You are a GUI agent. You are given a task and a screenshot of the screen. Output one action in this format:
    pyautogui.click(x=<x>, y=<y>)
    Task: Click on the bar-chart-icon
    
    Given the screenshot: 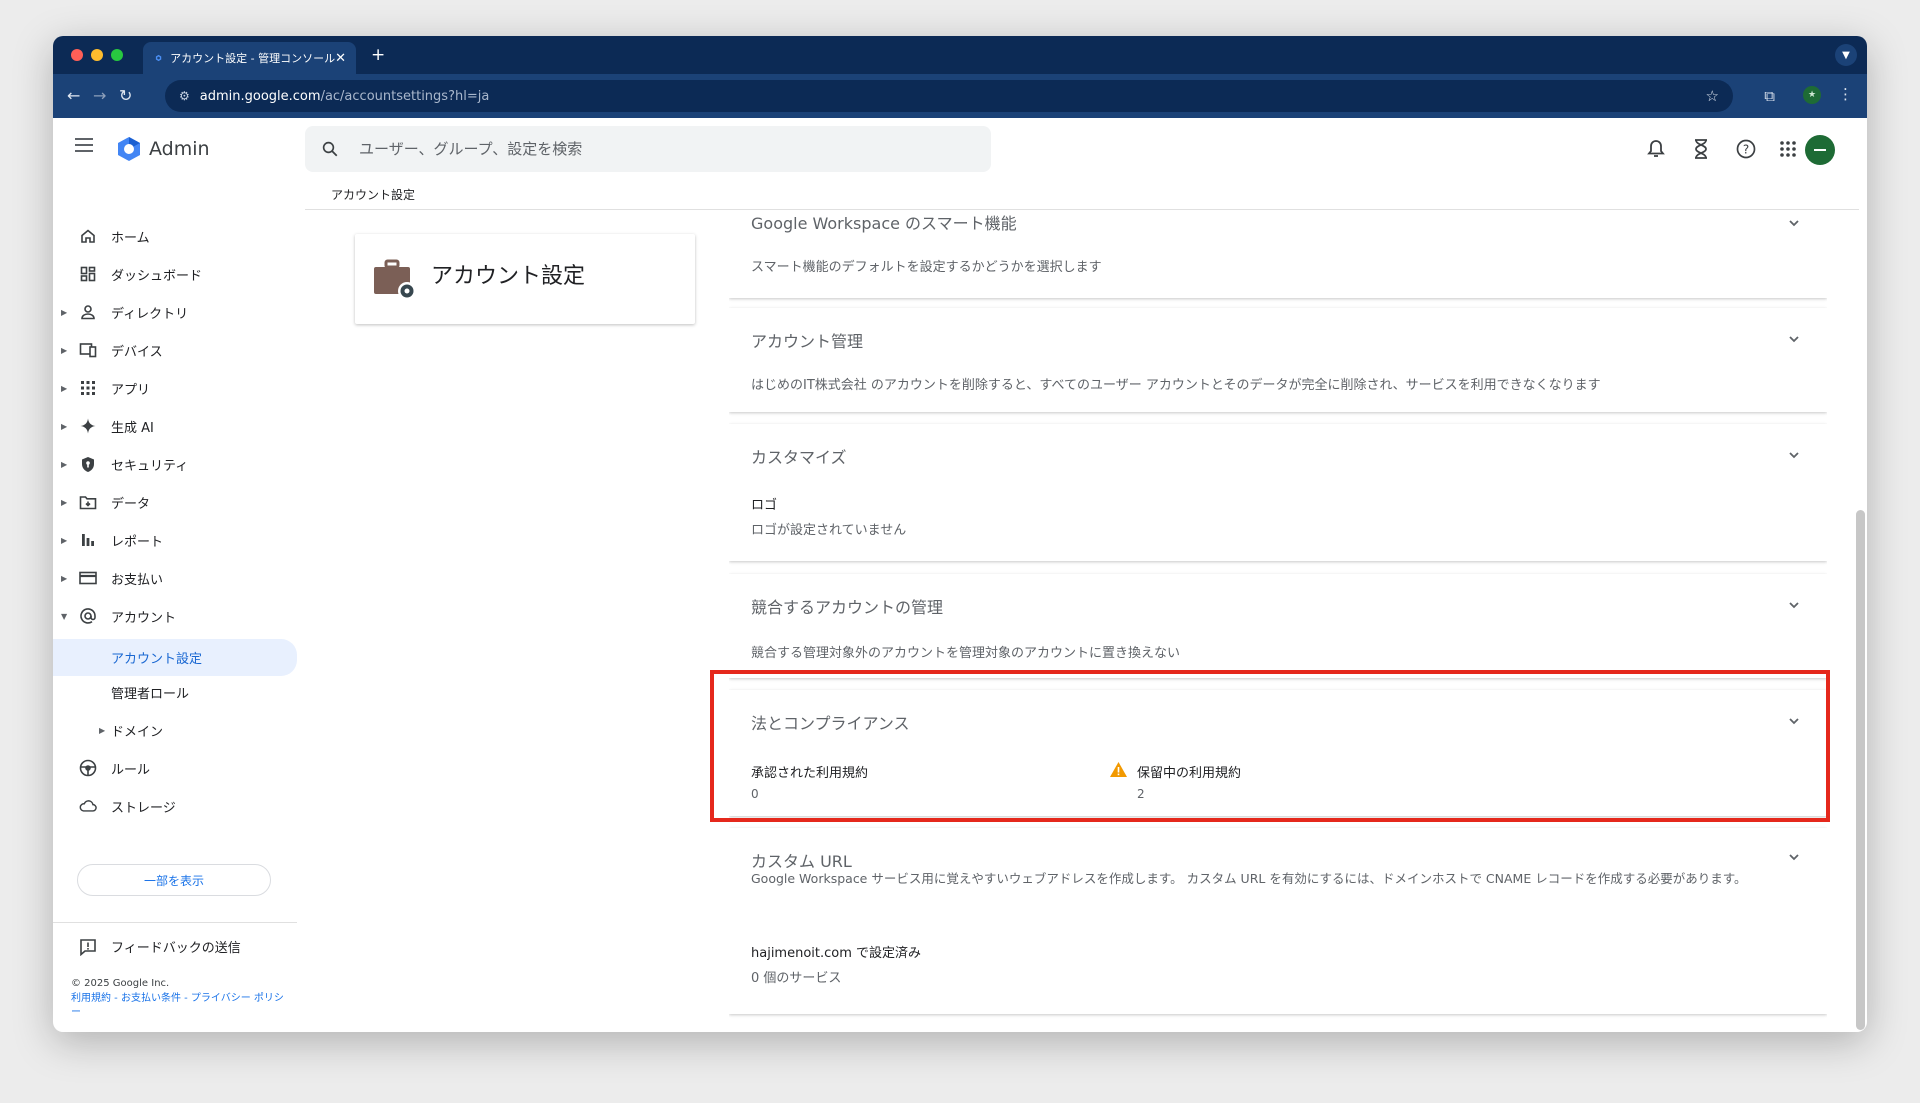 What is the action you would take?
    pyautogui.click(x=88, y=540)
    